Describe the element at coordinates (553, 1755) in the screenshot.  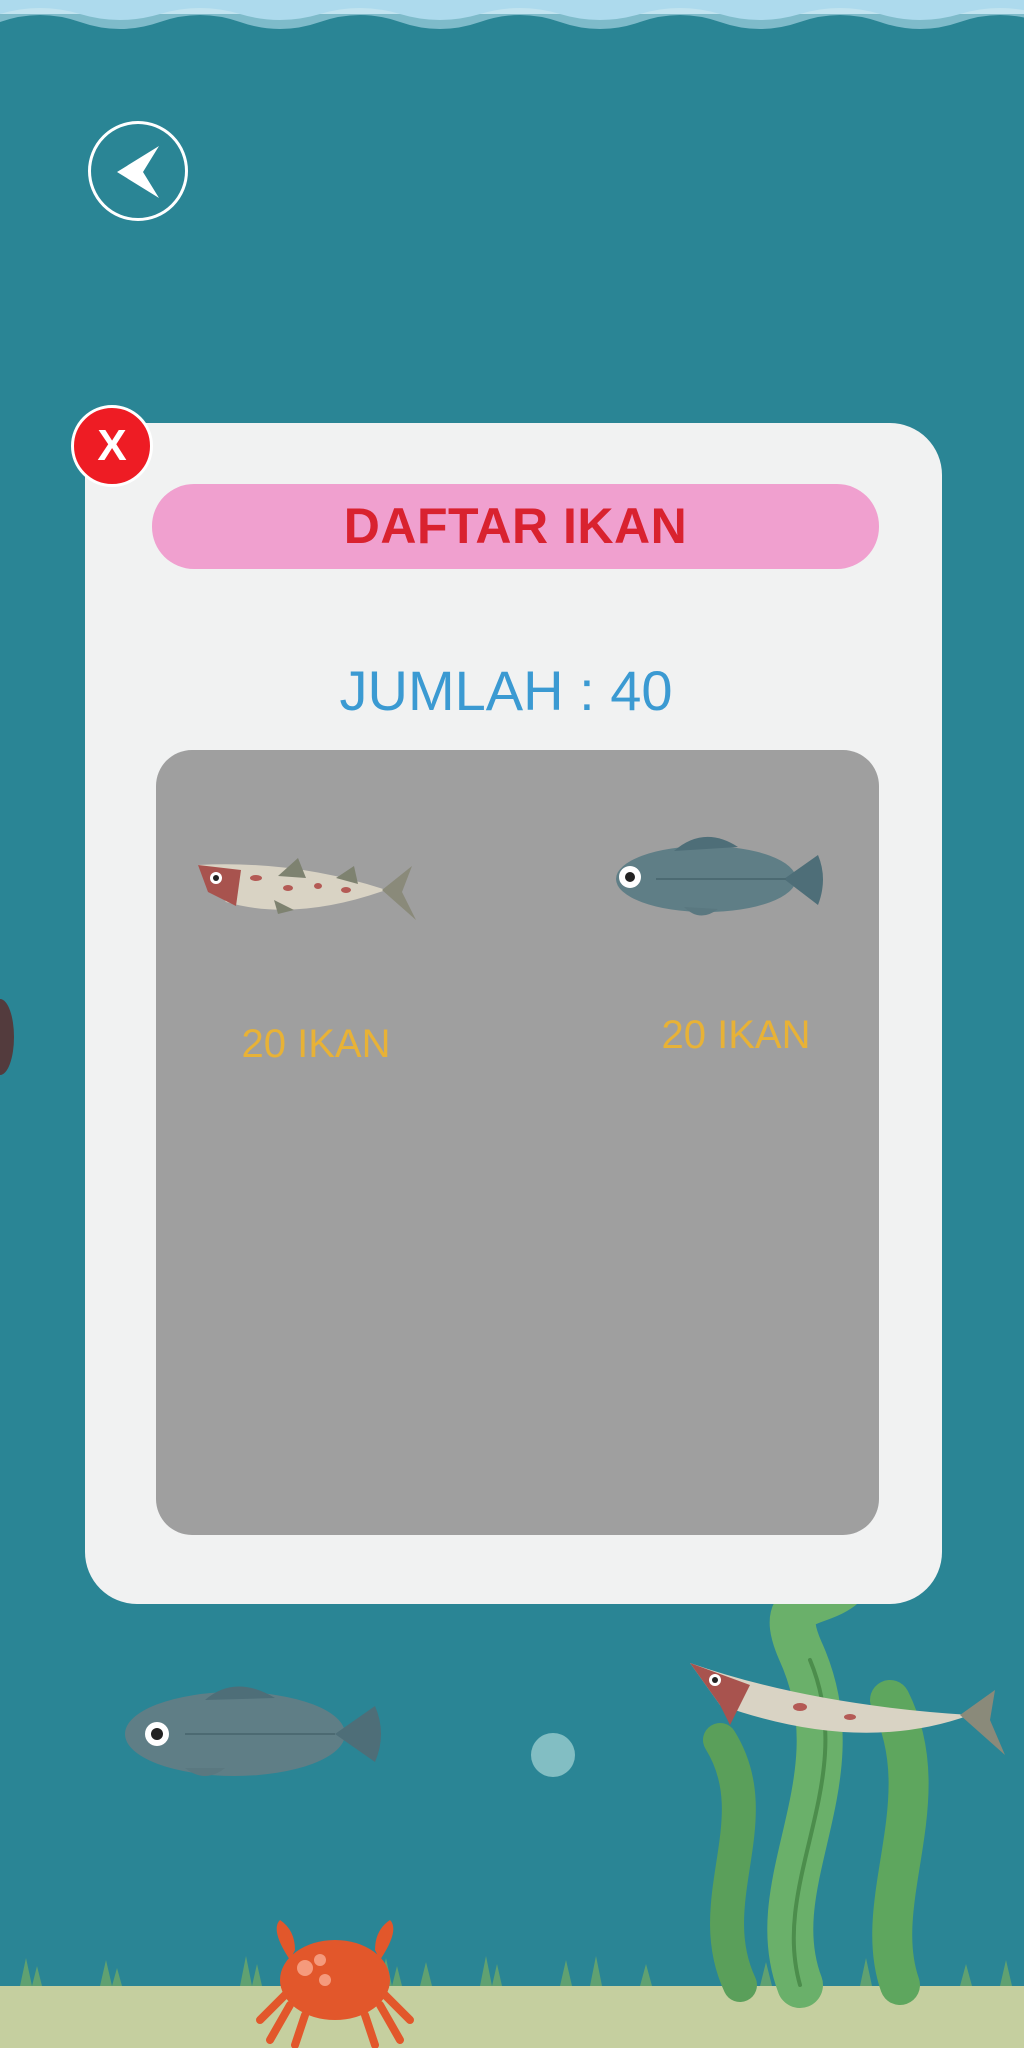
I see `bubble` at that location.